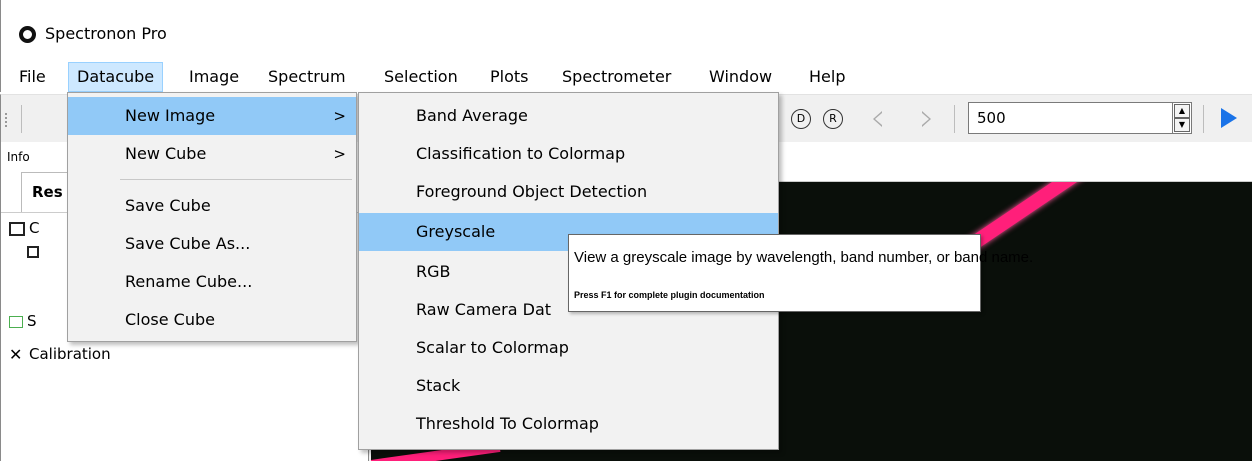  What do you see at coordinates (32, 321) in the screenshot?
I see `tree-spectrum-label: S` at bounding box center [32, 321].